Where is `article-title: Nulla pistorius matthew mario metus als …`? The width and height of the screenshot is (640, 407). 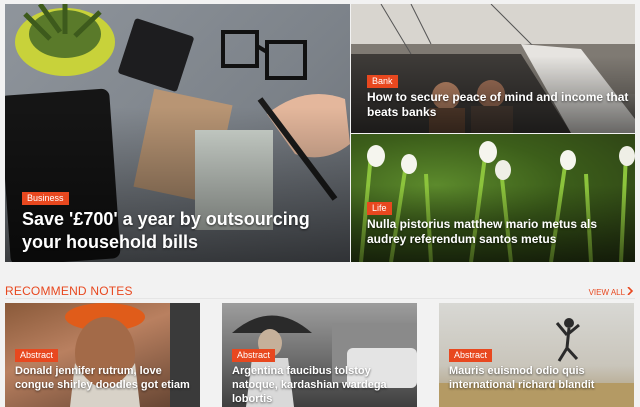 article-title: Nulla pistorius matthew mario metus als … is located at coordinates (499, 232).